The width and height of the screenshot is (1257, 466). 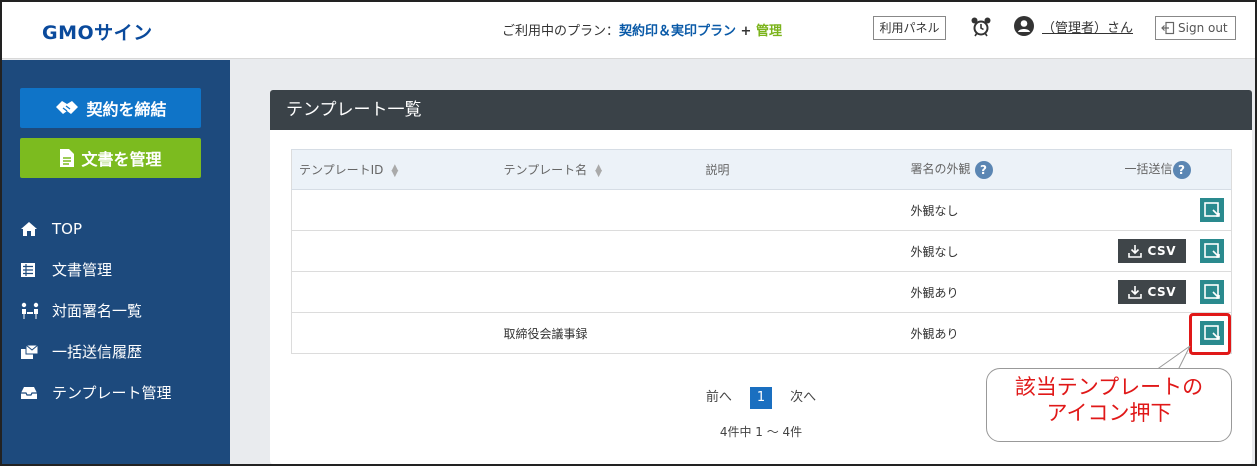 What do you see at coordinates (1168, 28) in the screenshot?
I see `signout-icon` at bounding box center [1168, 28].